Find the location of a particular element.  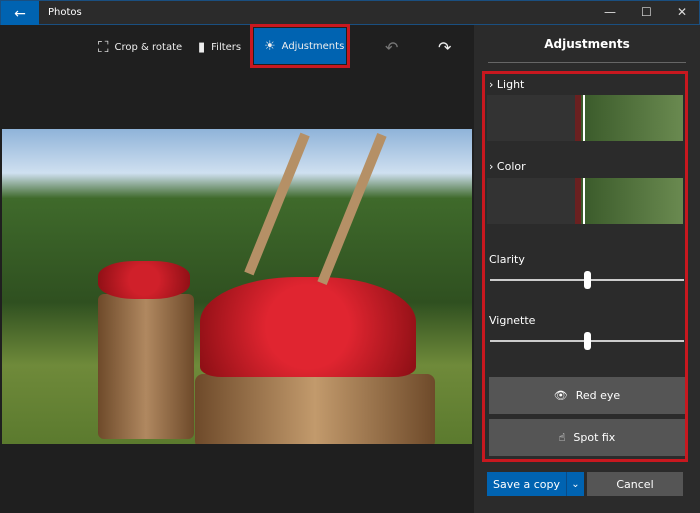

filters-button: ▮ Filters is located at coordinates (219, 47).